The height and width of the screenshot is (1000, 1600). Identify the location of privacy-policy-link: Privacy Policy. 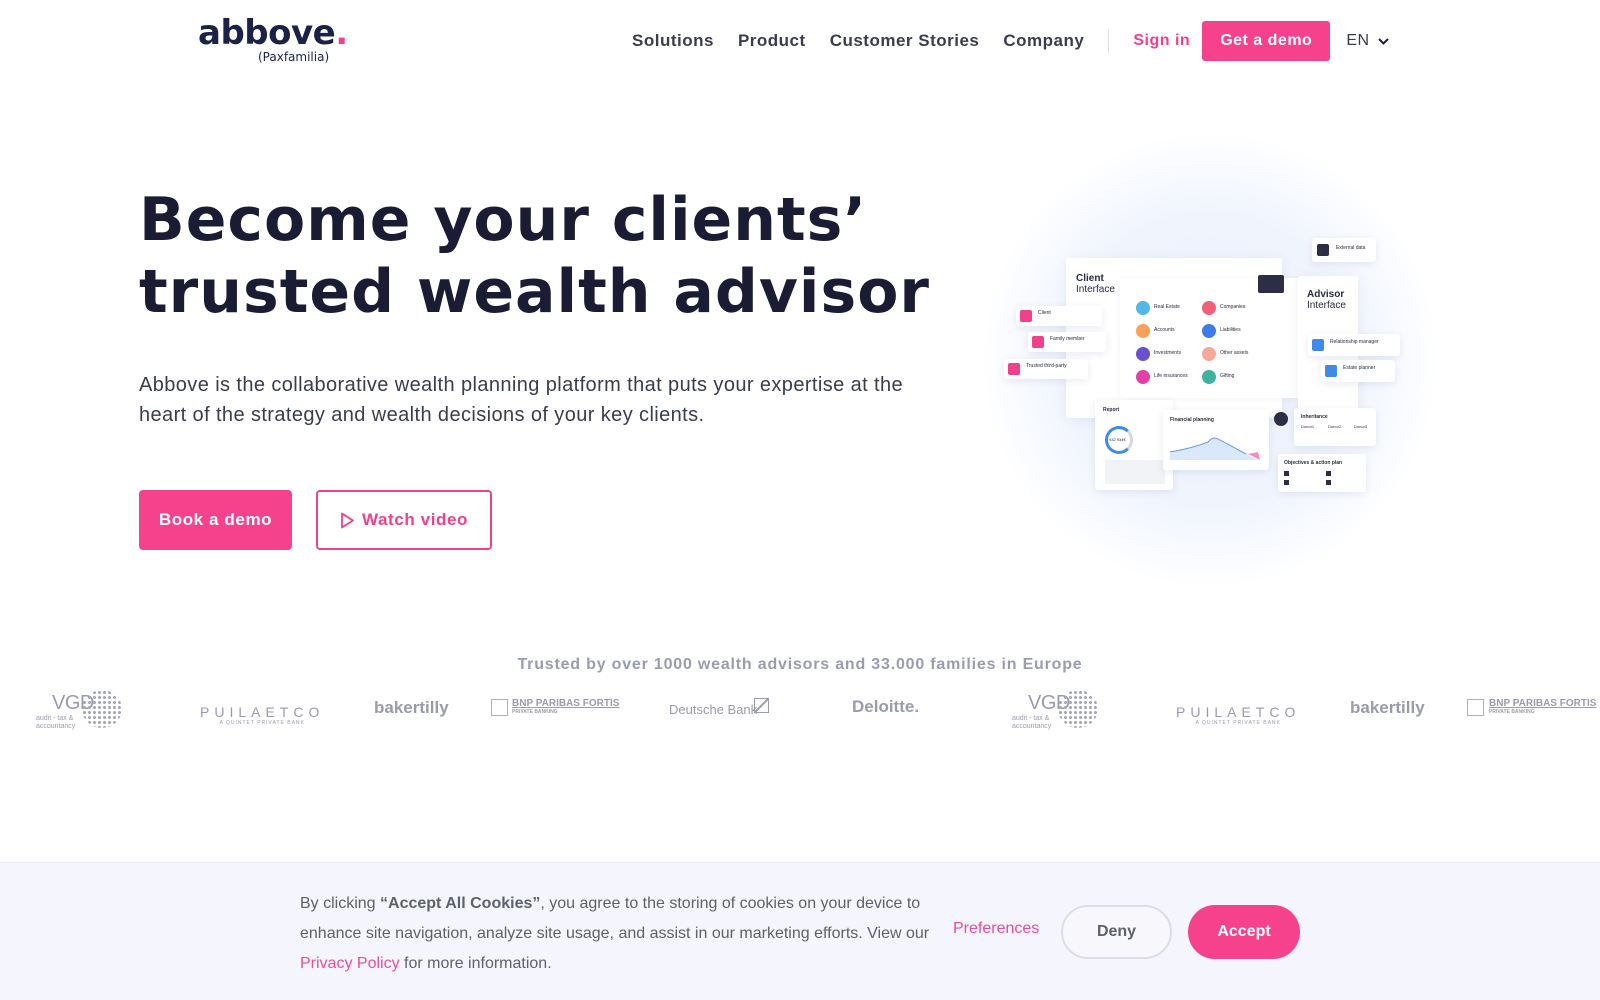
(350, 963).